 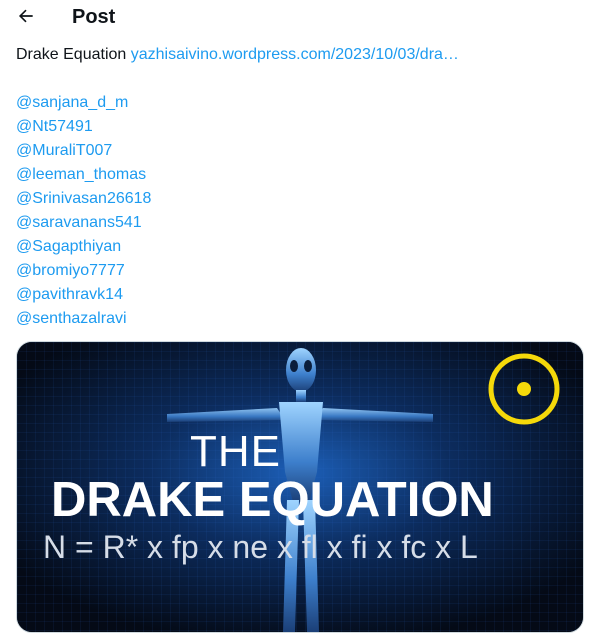 I want to click on mention-link: @Sagapthiyan, so click(x=306, y=247).